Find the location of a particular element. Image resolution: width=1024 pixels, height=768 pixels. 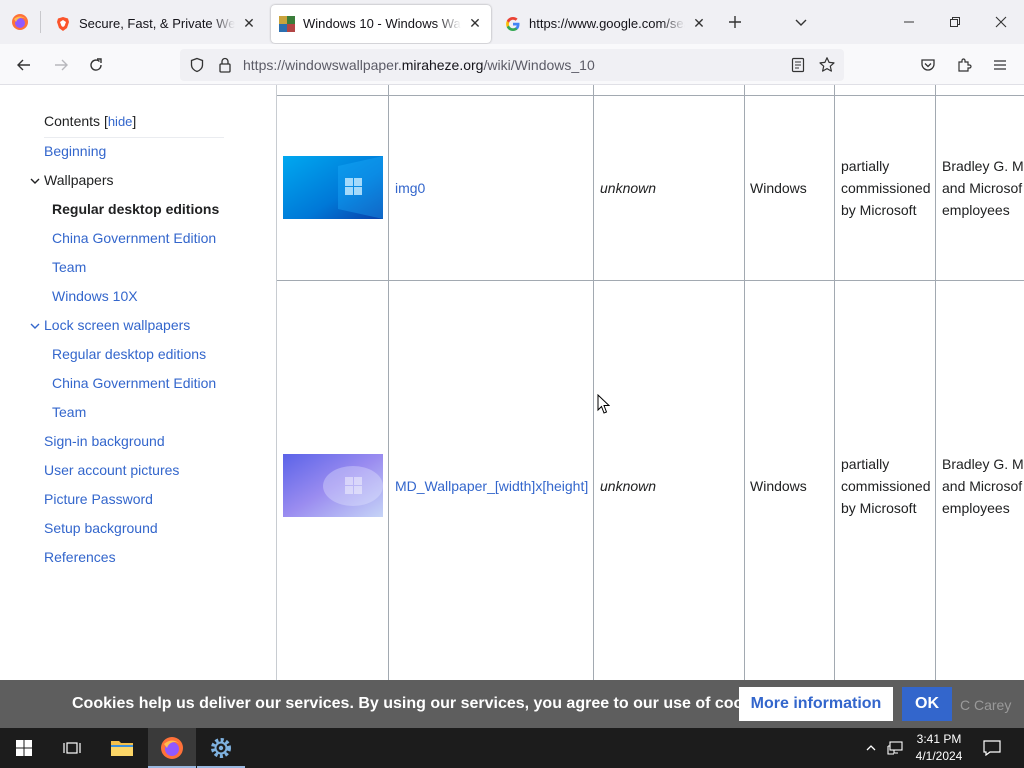

settings-taskbar-button is located at coordinates (221, 748).